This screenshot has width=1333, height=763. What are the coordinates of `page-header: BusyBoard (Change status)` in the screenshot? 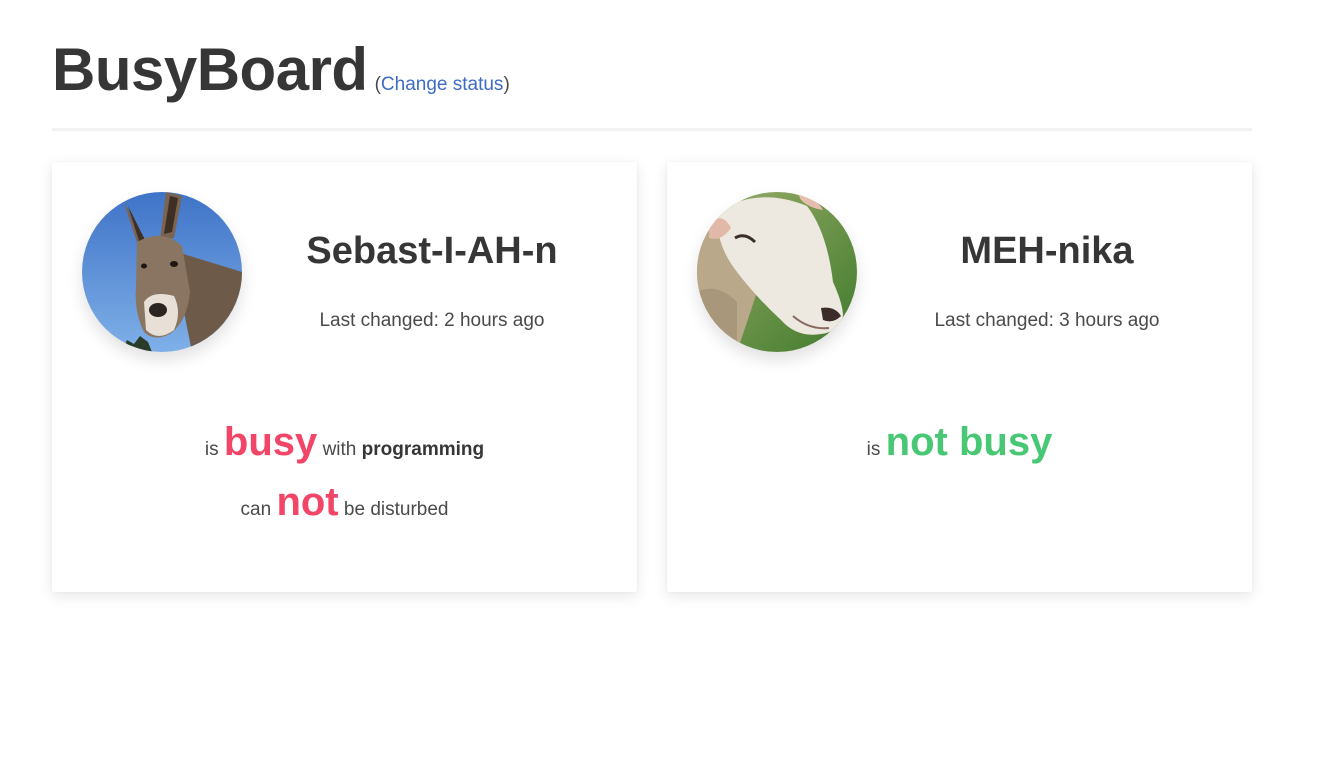 It's located at (652, 70).